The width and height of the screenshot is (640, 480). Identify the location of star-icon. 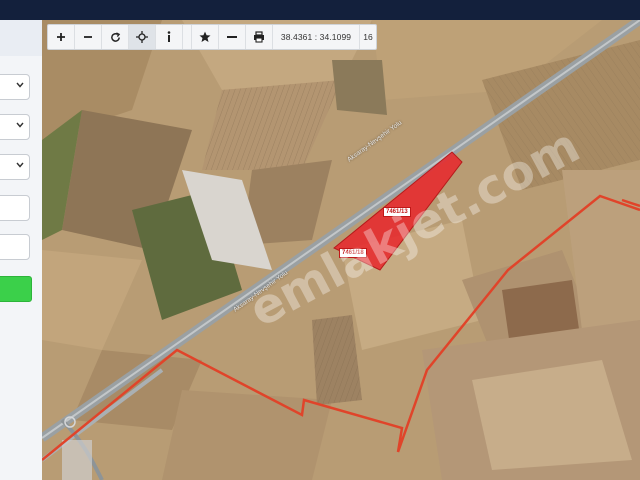
(205, 36).